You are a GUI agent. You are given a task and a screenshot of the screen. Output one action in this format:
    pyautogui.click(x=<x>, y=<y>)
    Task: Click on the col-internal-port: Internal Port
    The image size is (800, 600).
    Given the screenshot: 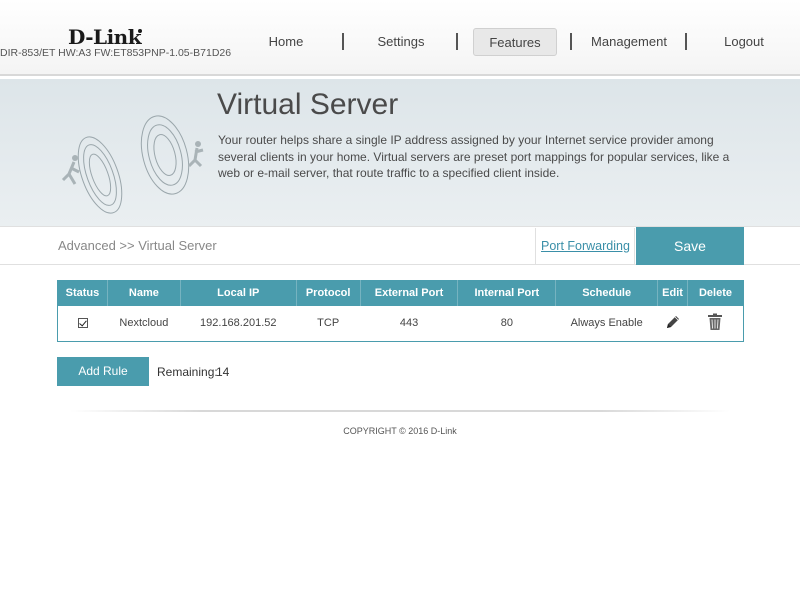 What is the action you would take?
    pyautogui.click(x=506, y=293)
    